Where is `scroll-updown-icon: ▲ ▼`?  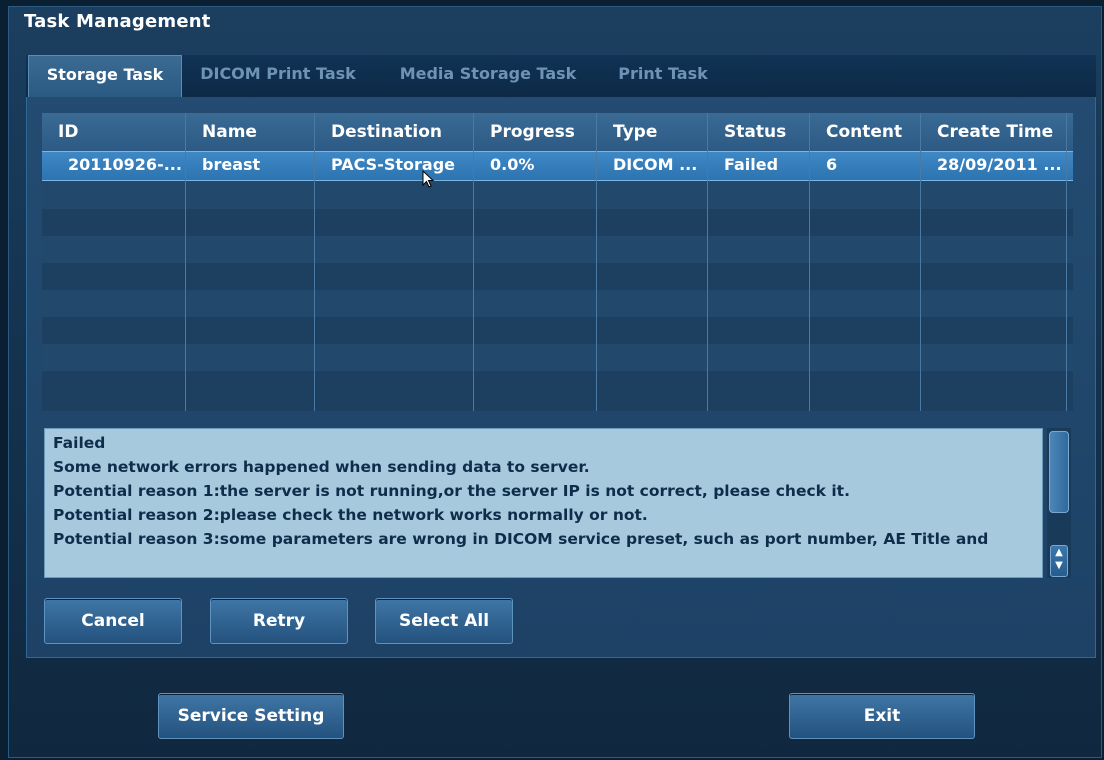
scroll-updown-icon: ▲ ▼ is located at coordinates (1059, 561).